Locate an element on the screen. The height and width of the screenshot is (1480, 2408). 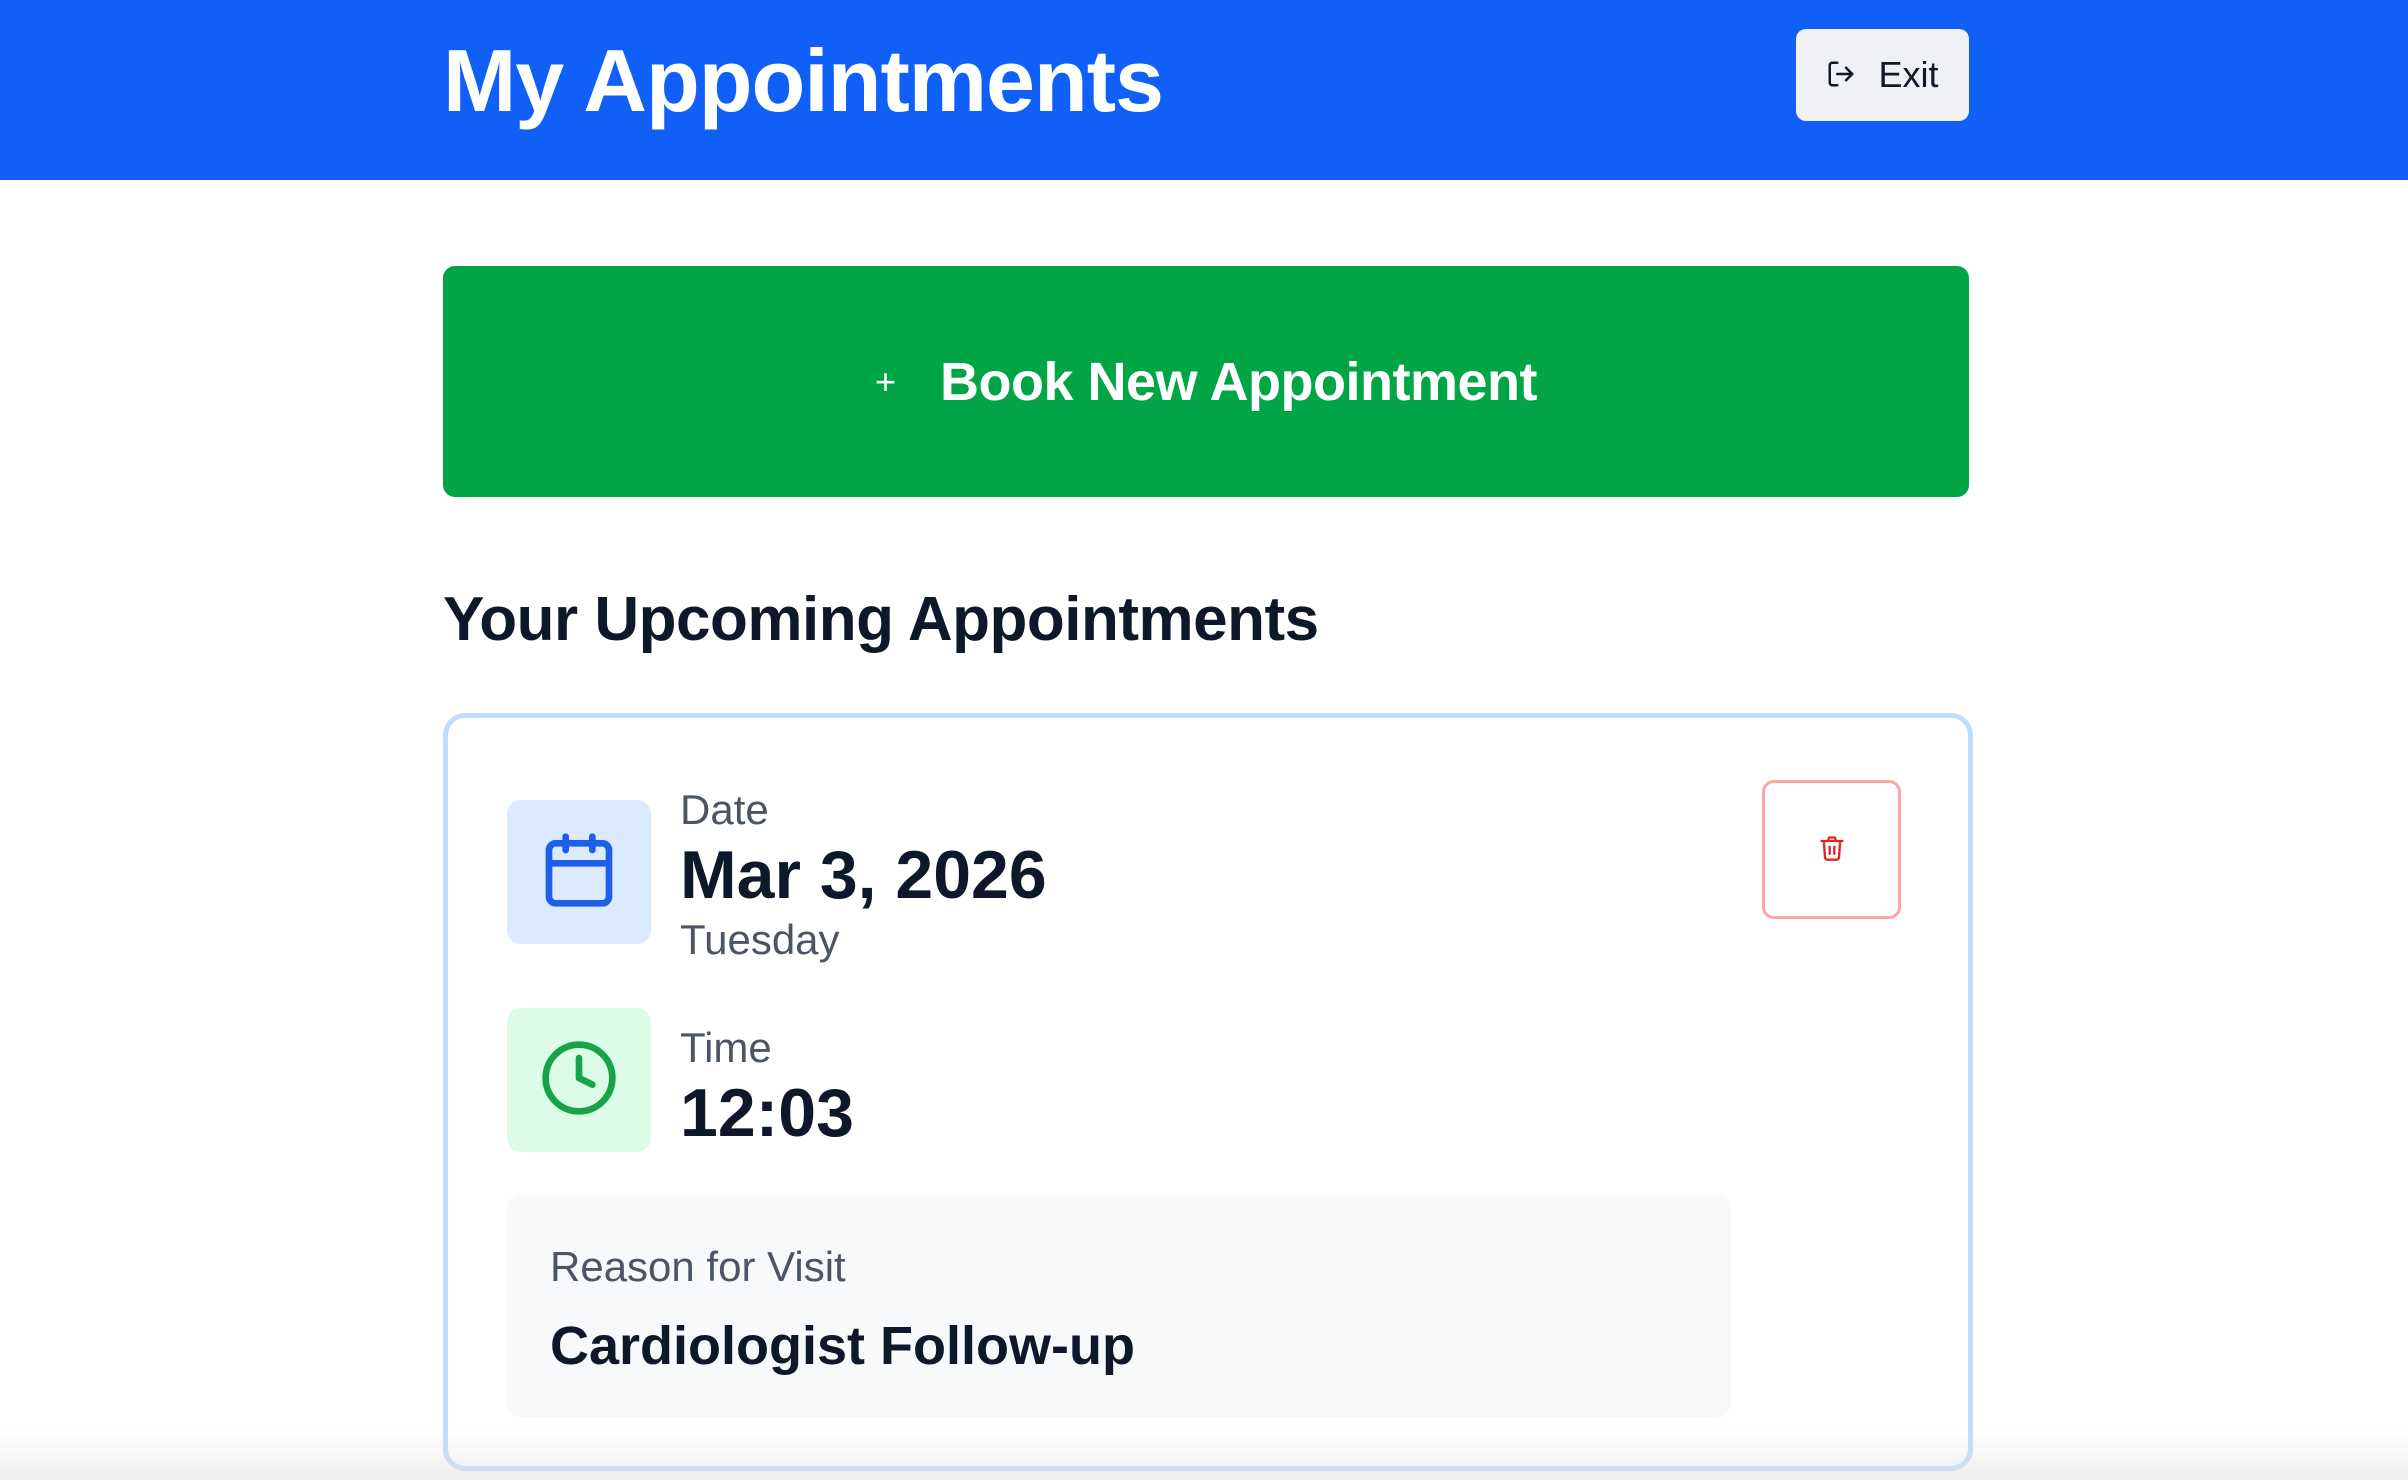
reason-label: Reason for Visit is located at coordinates (698, 1266).